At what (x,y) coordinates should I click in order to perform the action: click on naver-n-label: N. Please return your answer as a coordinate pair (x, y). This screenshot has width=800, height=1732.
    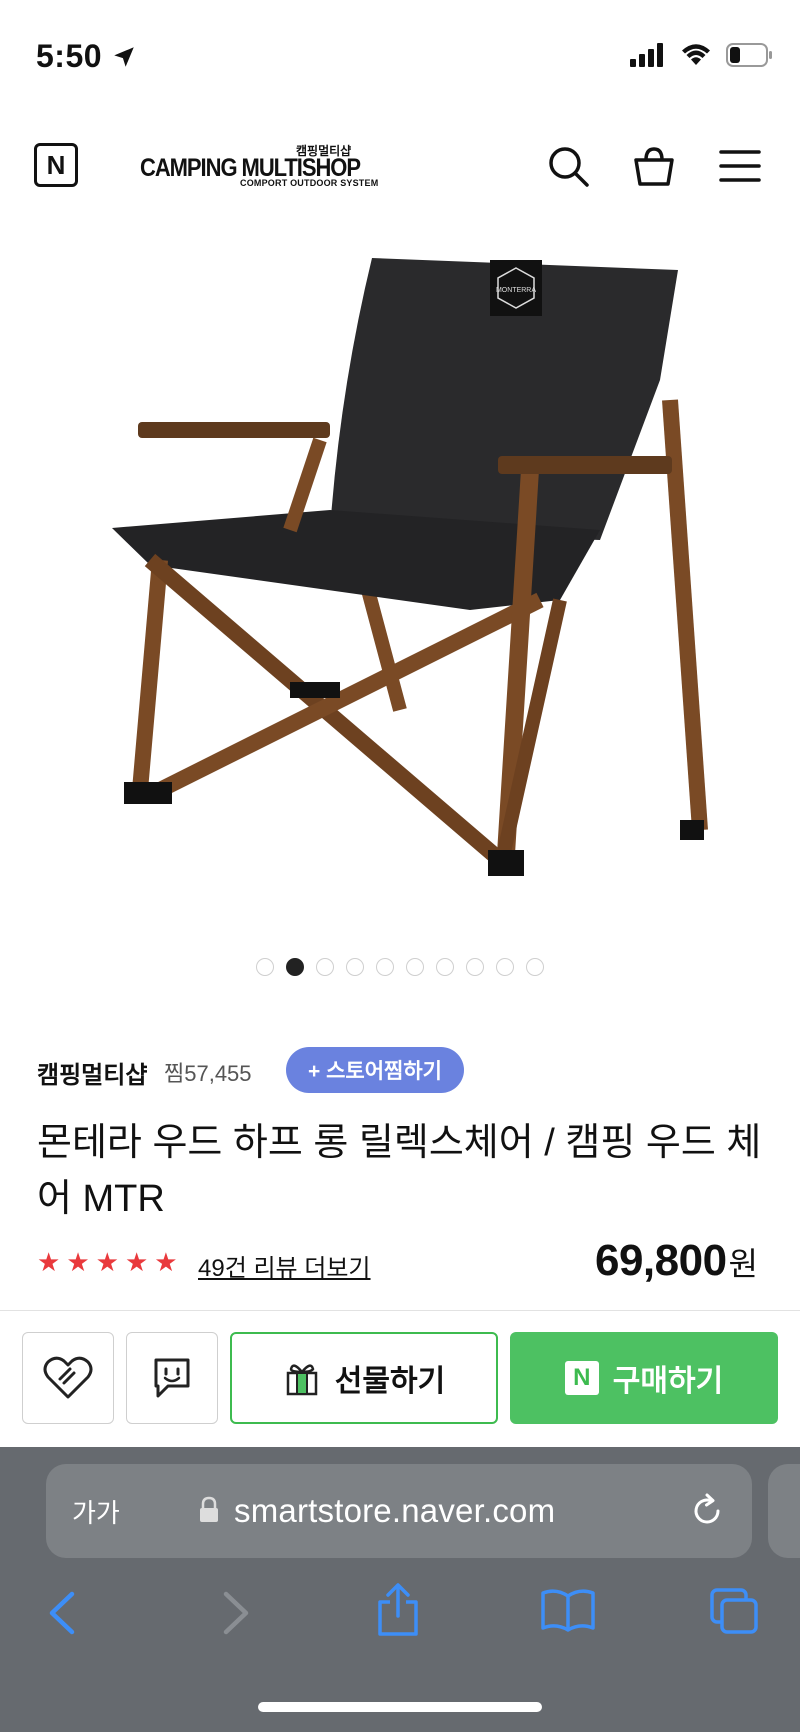
    Looking at the image, I should click on (56, 164).